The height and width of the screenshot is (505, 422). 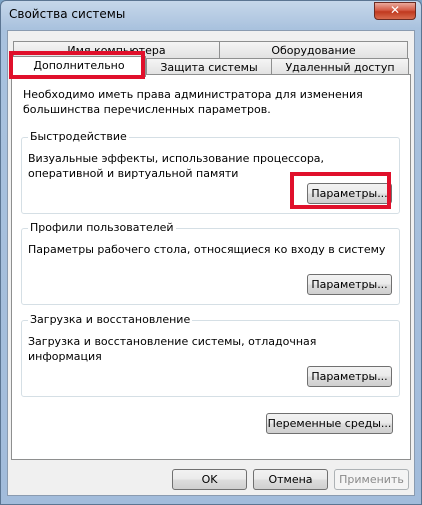 I want to click on close-button: ✕, so click(x=395, y=11).